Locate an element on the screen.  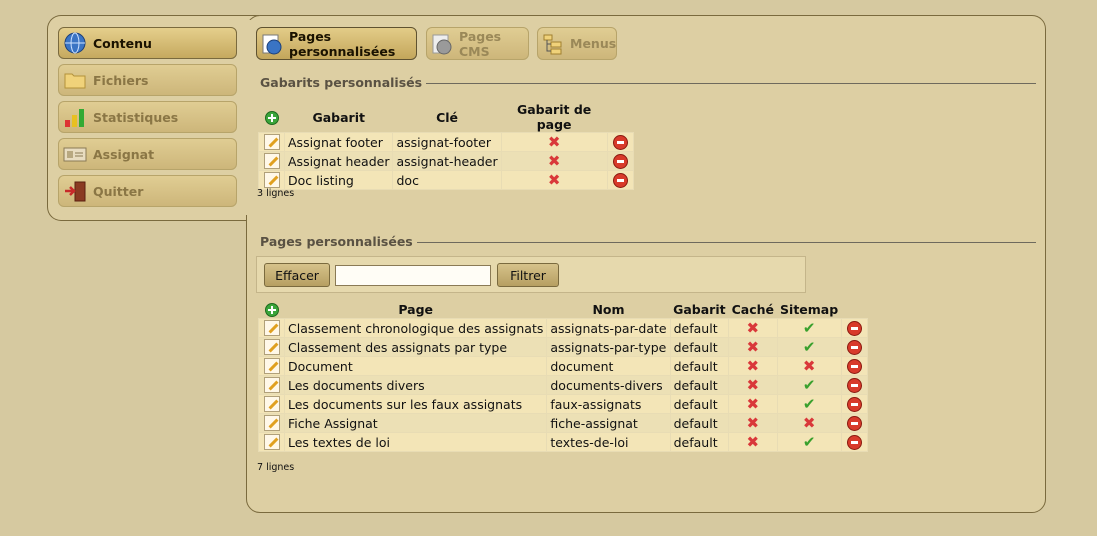
sidebar-item-quitter: Quitter is located at coordinates (147, 191).